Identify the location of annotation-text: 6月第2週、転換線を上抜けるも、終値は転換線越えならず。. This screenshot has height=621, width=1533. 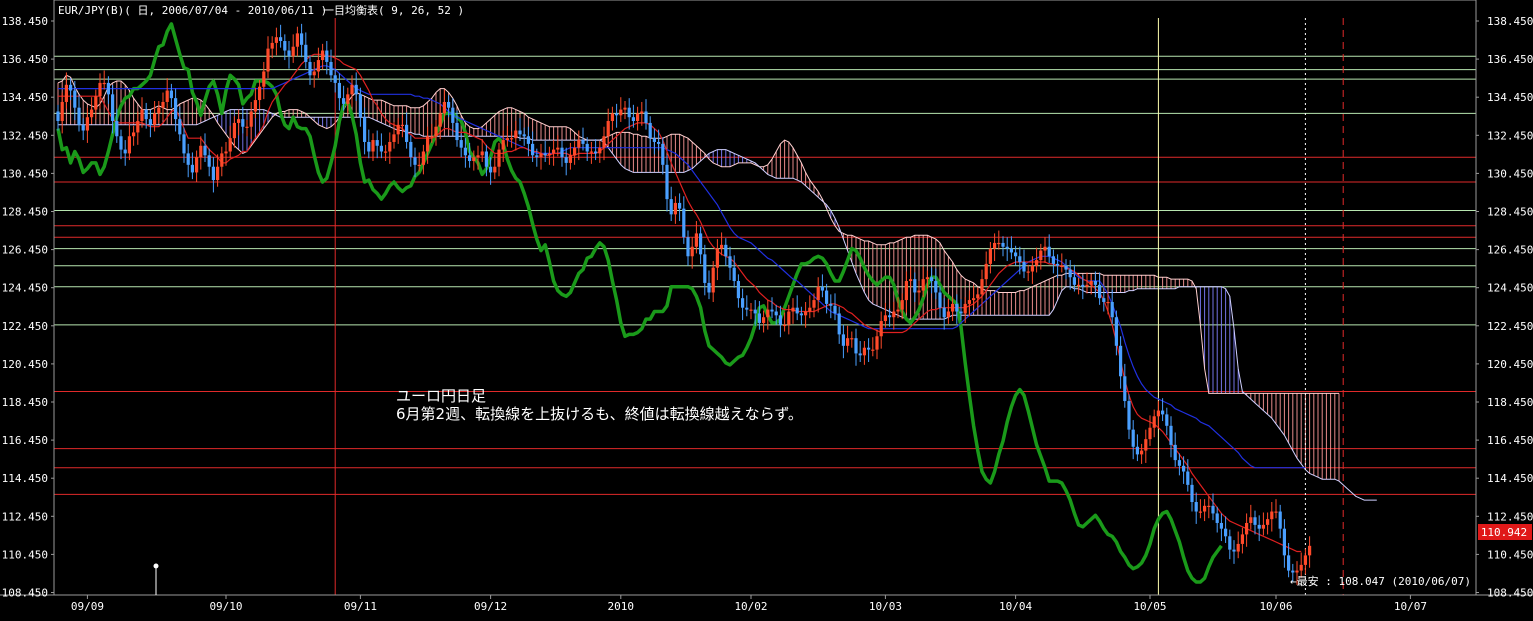
(599, 414).